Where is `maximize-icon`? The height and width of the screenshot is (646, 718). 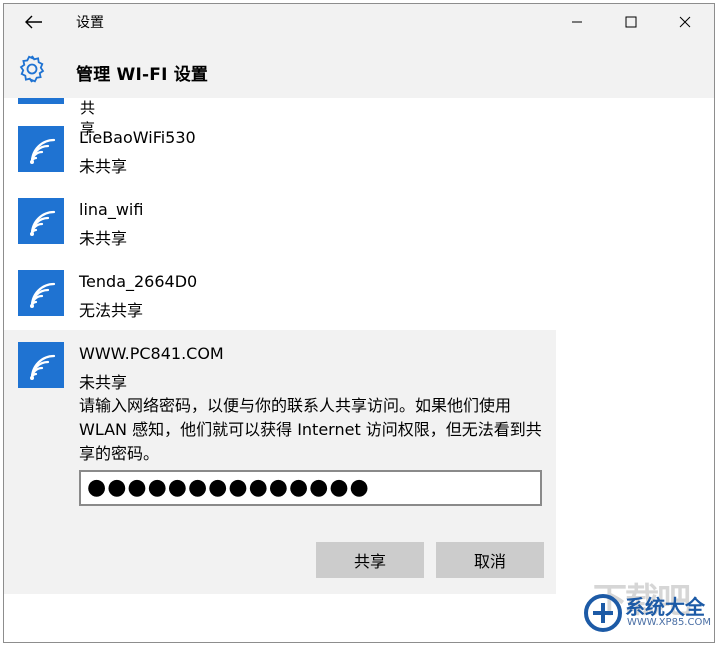 maximize-icon is located at coordinates (631, 22).